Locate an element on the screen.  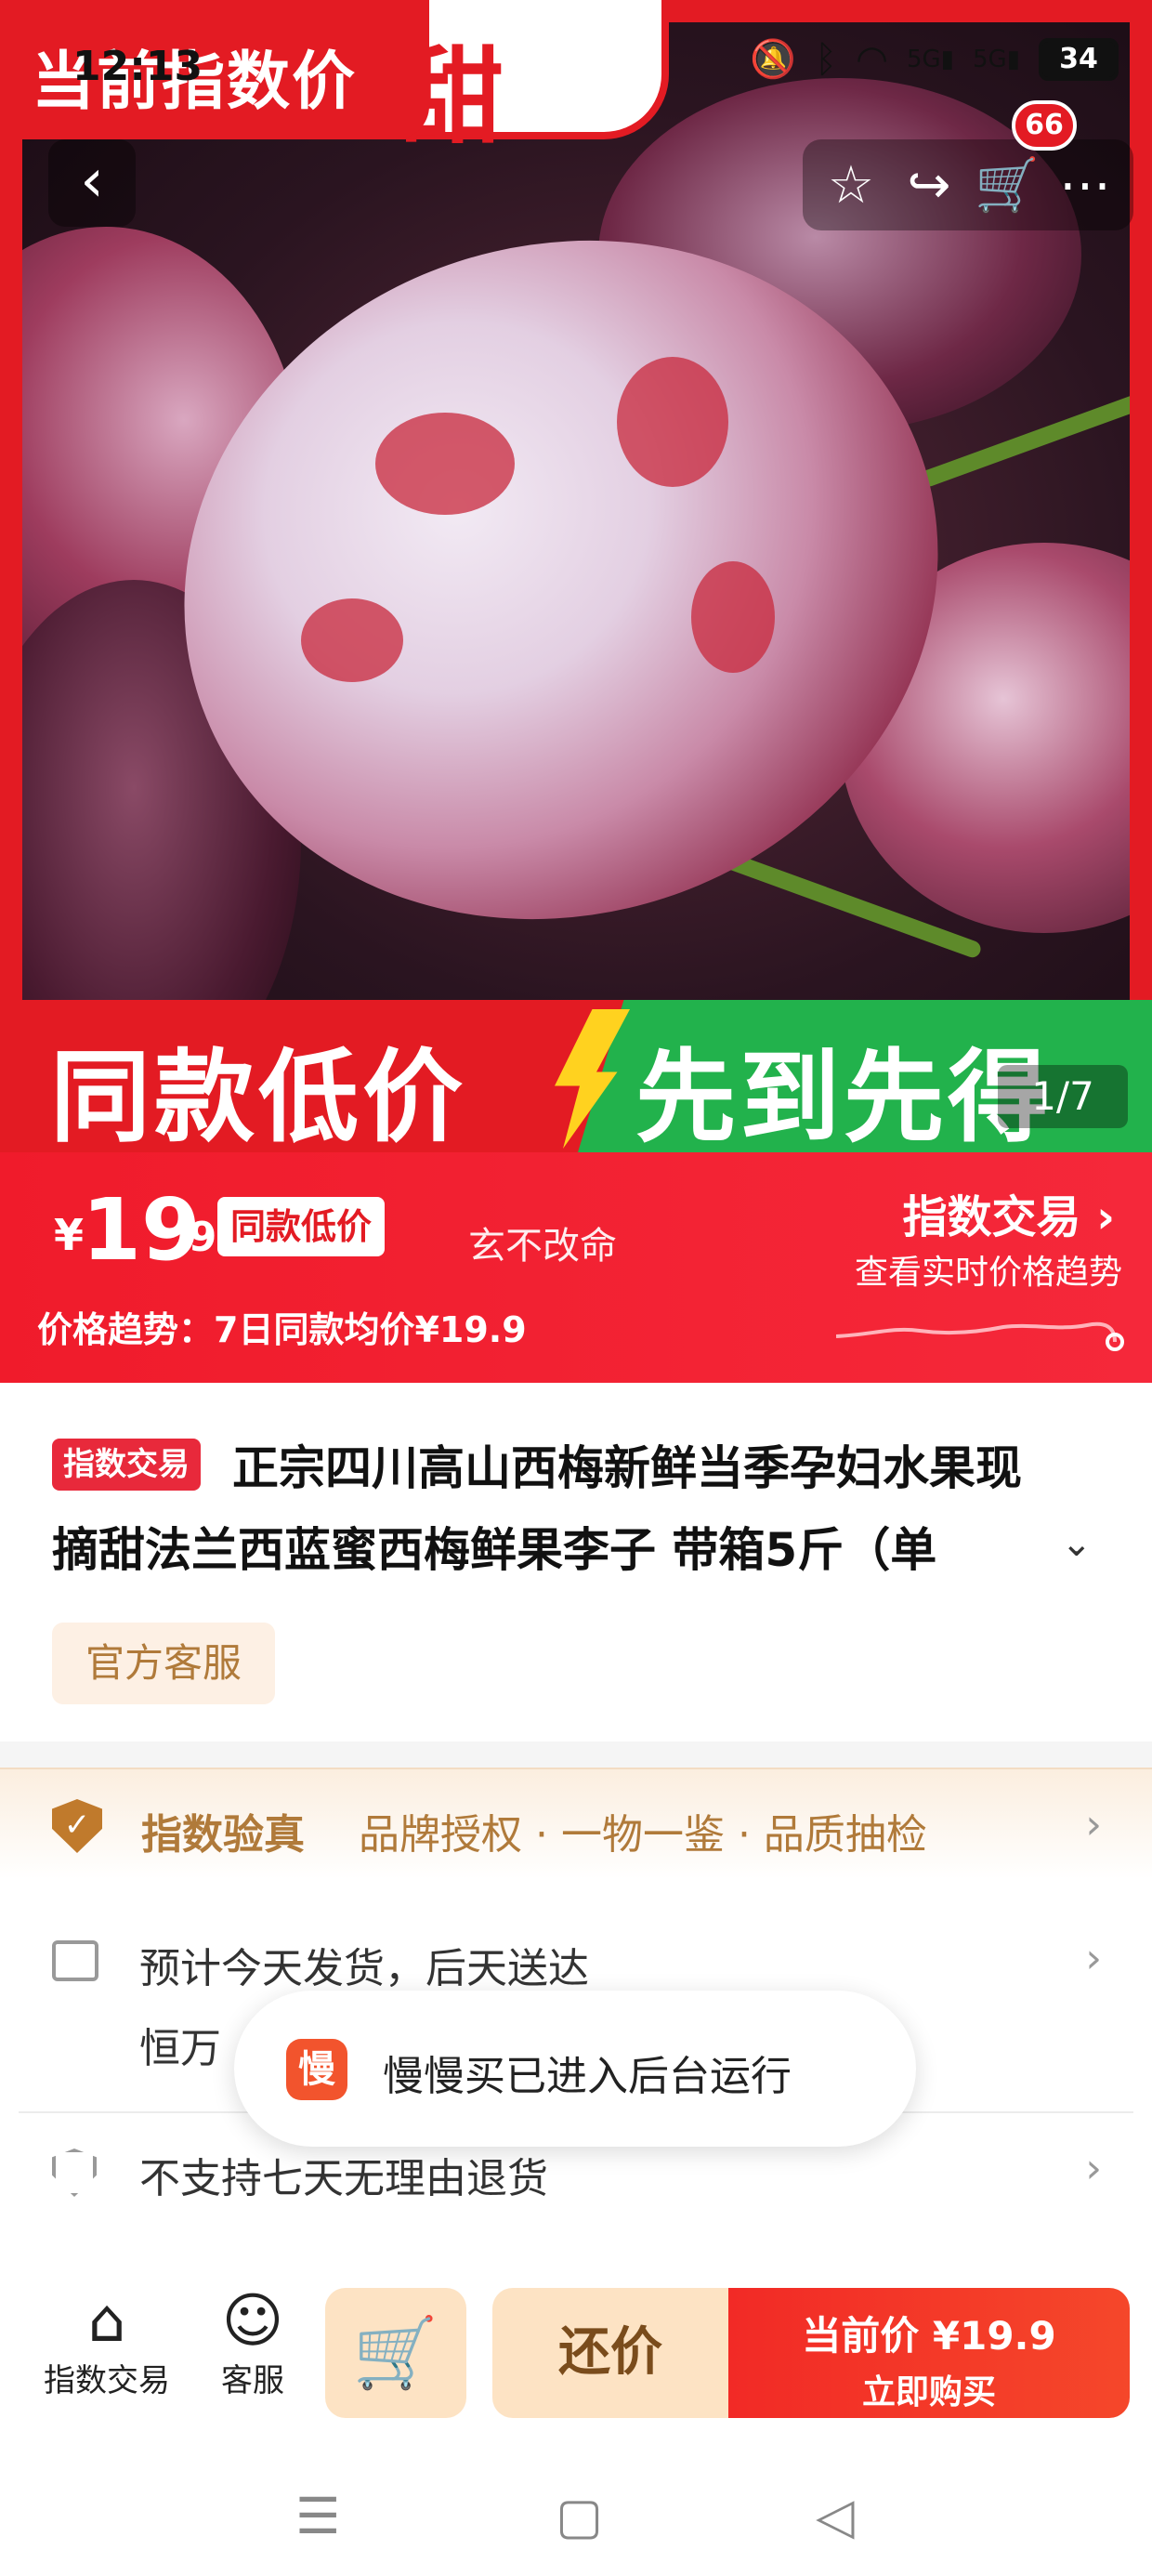
customer-service-tab-label: 客服 is located at coordinates (253, 2380).